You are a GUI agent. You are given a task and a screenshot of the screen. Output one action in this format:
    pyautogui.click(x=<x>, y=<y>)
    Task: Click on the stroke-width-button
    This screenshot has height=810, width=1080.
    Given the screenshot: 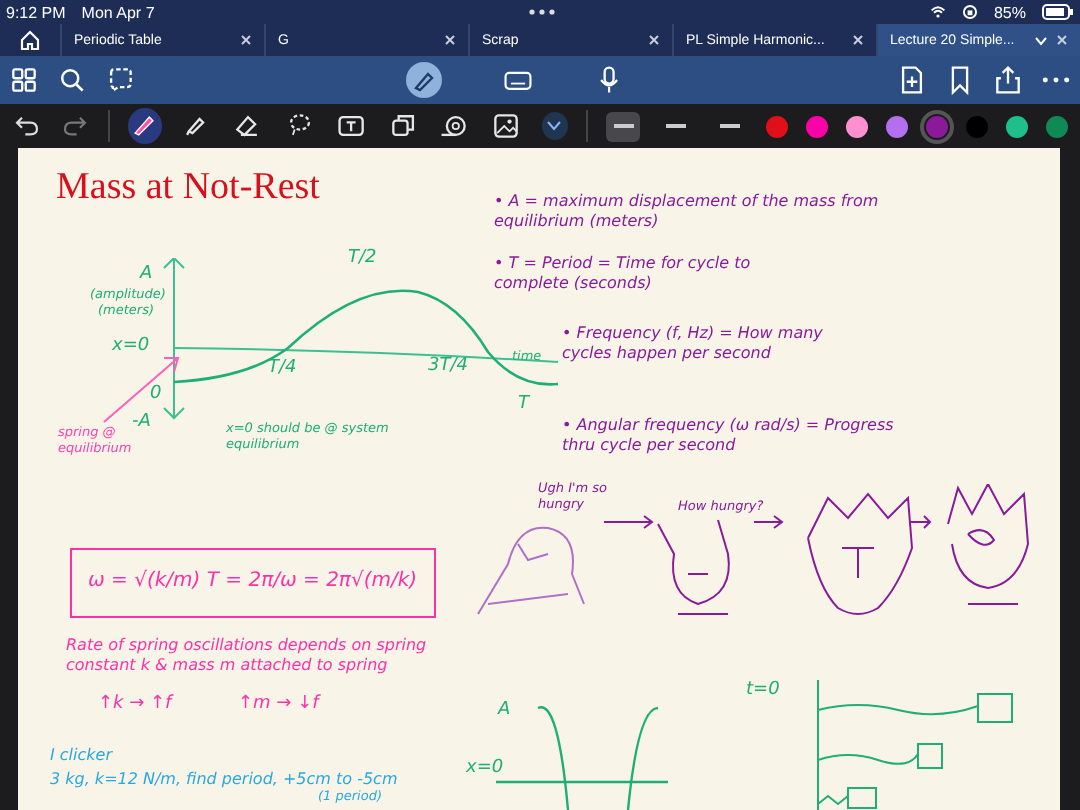 What is the action you would take?
    pyautogui.click(x=623, y=126)
    